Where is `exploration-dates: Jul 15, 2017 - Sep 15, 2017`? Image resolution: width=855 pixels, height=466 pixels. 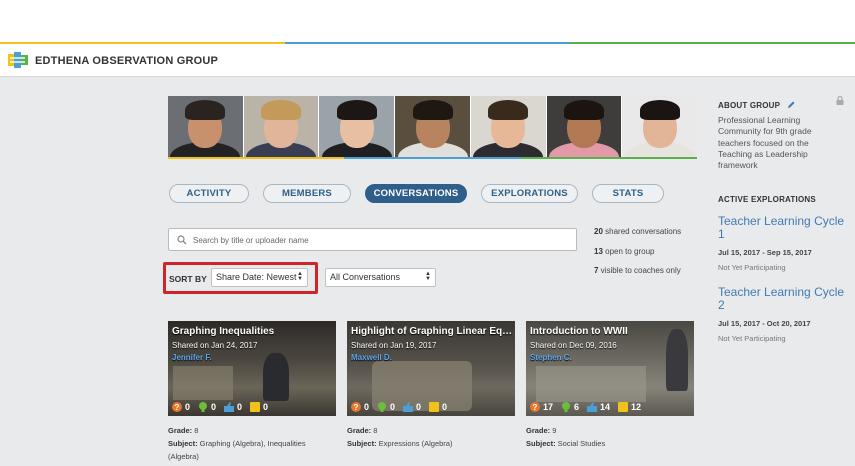 exploration-dates: Jul 15, 2017 - Sep 15, 2017 is located at coordinates (765, 252).